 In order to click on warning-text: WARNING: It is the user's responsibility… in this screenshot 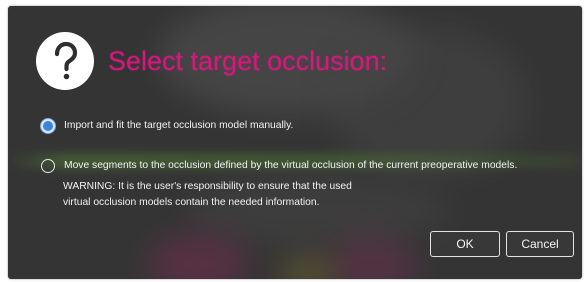, I will do `click(207, 195)`.